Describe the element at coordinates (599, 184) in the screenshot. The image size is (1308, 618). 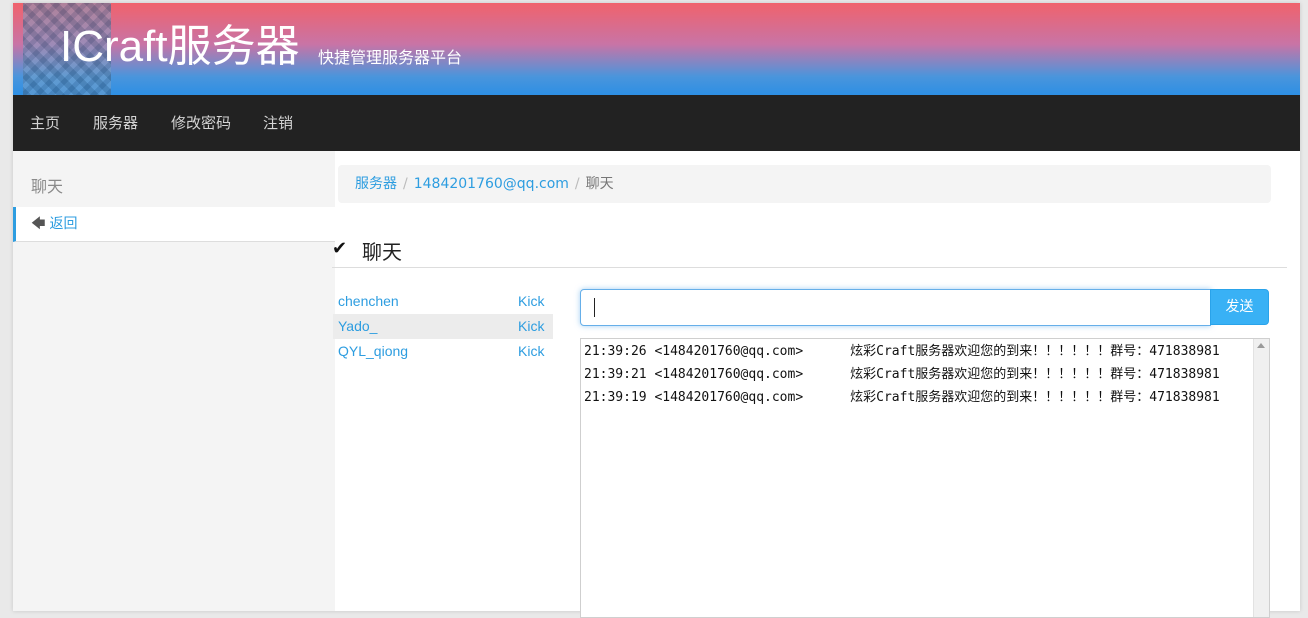
I see `breadcrumb-current: 聊天` at that location.